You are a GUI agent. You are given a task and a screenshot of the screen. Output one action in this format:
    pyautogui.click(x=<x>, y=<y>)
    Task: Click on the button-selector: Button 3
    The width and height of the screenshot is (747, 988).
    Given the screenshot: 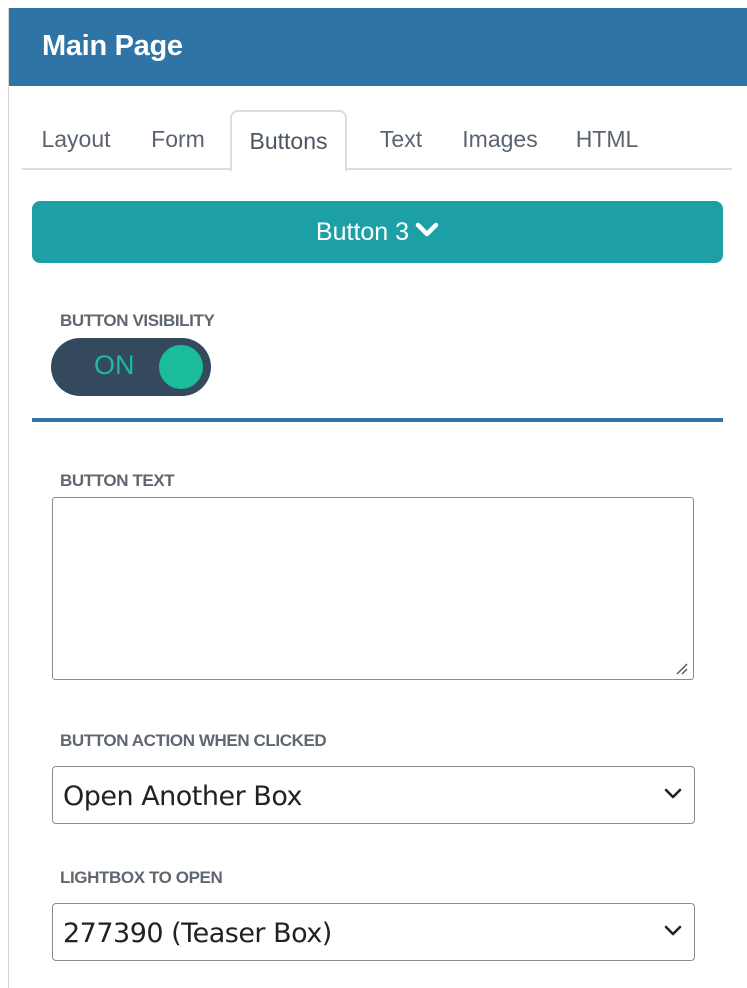 What is the action you would take?
    pyautogui.click(x=377, y=232)
    